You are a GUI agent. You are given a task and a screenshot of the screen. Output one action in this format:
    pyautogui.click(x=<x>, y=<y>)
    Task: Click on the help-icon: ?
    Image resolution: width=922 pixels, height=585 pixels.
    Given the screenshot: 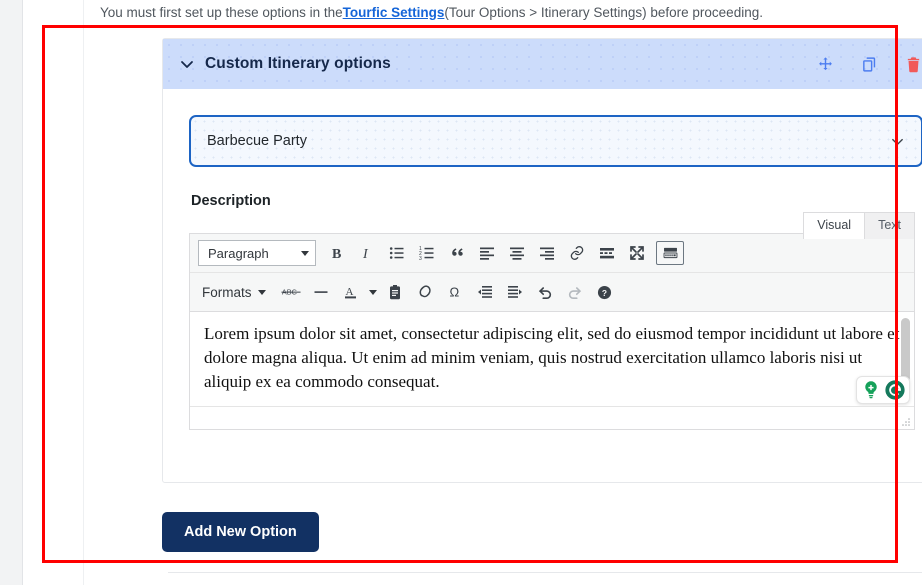 What is the action you would take?
    pyautogui.click(x=605, y=292)
    